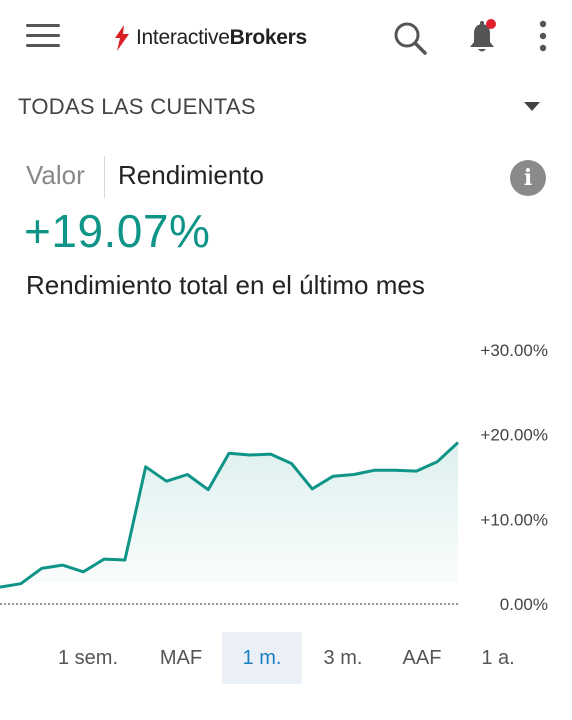 This screenshot has width=572, height=720. Describe the element at coordinates (491, 24) in the screenshot. I see `notification-dot` at that location.